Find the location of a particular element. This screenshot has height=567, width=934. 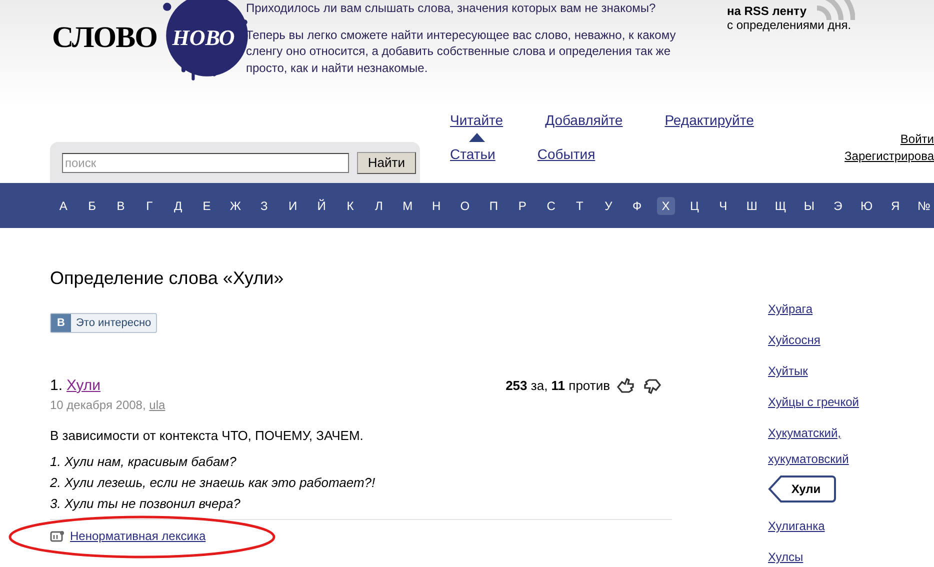

letter-link: В is located at coordinates (121, 205).